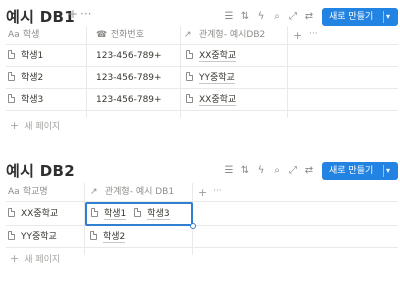 Image resolution: width=400 pixels, height=300 pixels. What do you see at coordinates (139, 192) in the screenshot?
I see `column-label: 관계형- 예시 DB1` at bounding box center [139, 192].